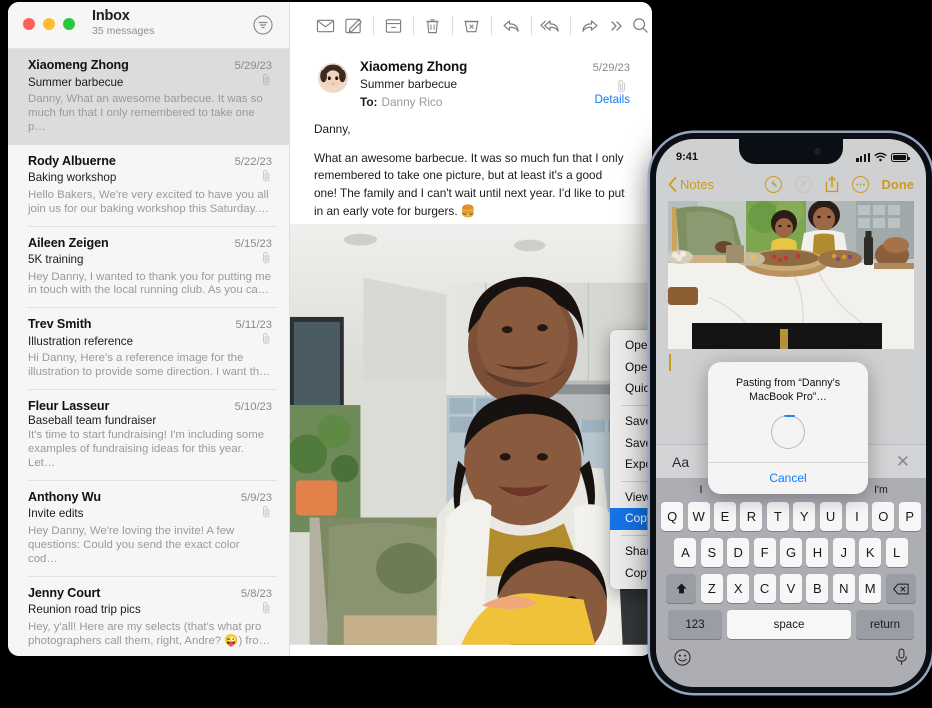 The height and width of the screenshot is (708, 932). I want to click on keyboard-key: Q, so click(672, 516).